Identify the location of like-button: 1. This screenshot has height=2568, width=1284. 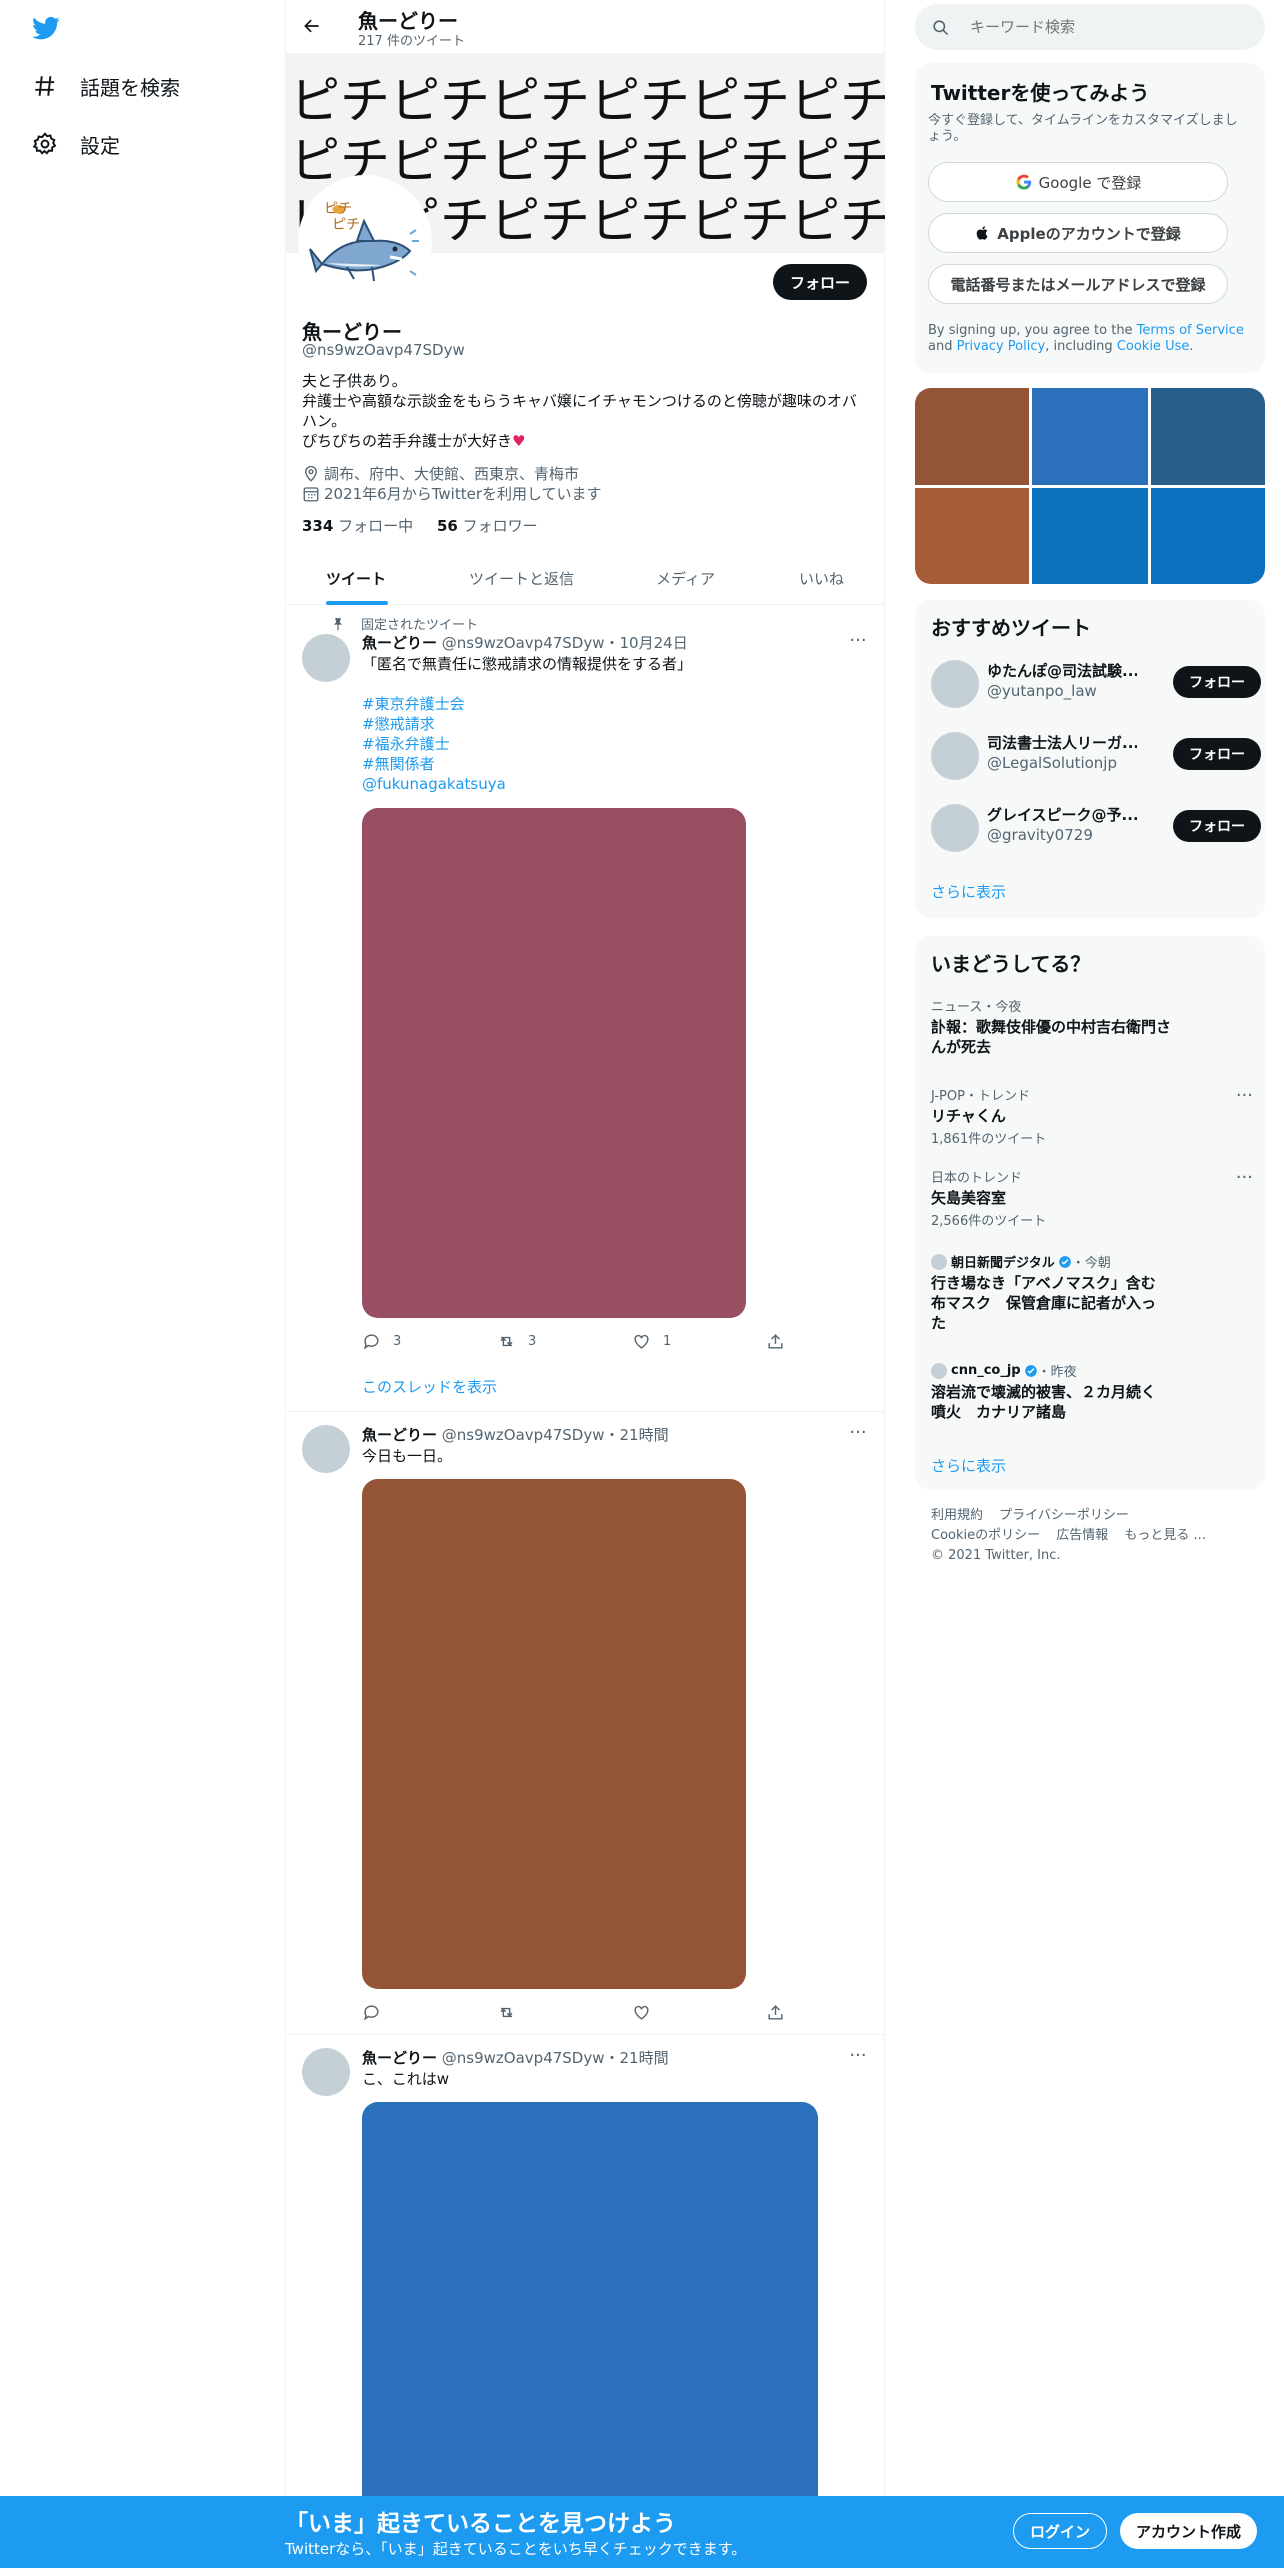
(651, 1341).